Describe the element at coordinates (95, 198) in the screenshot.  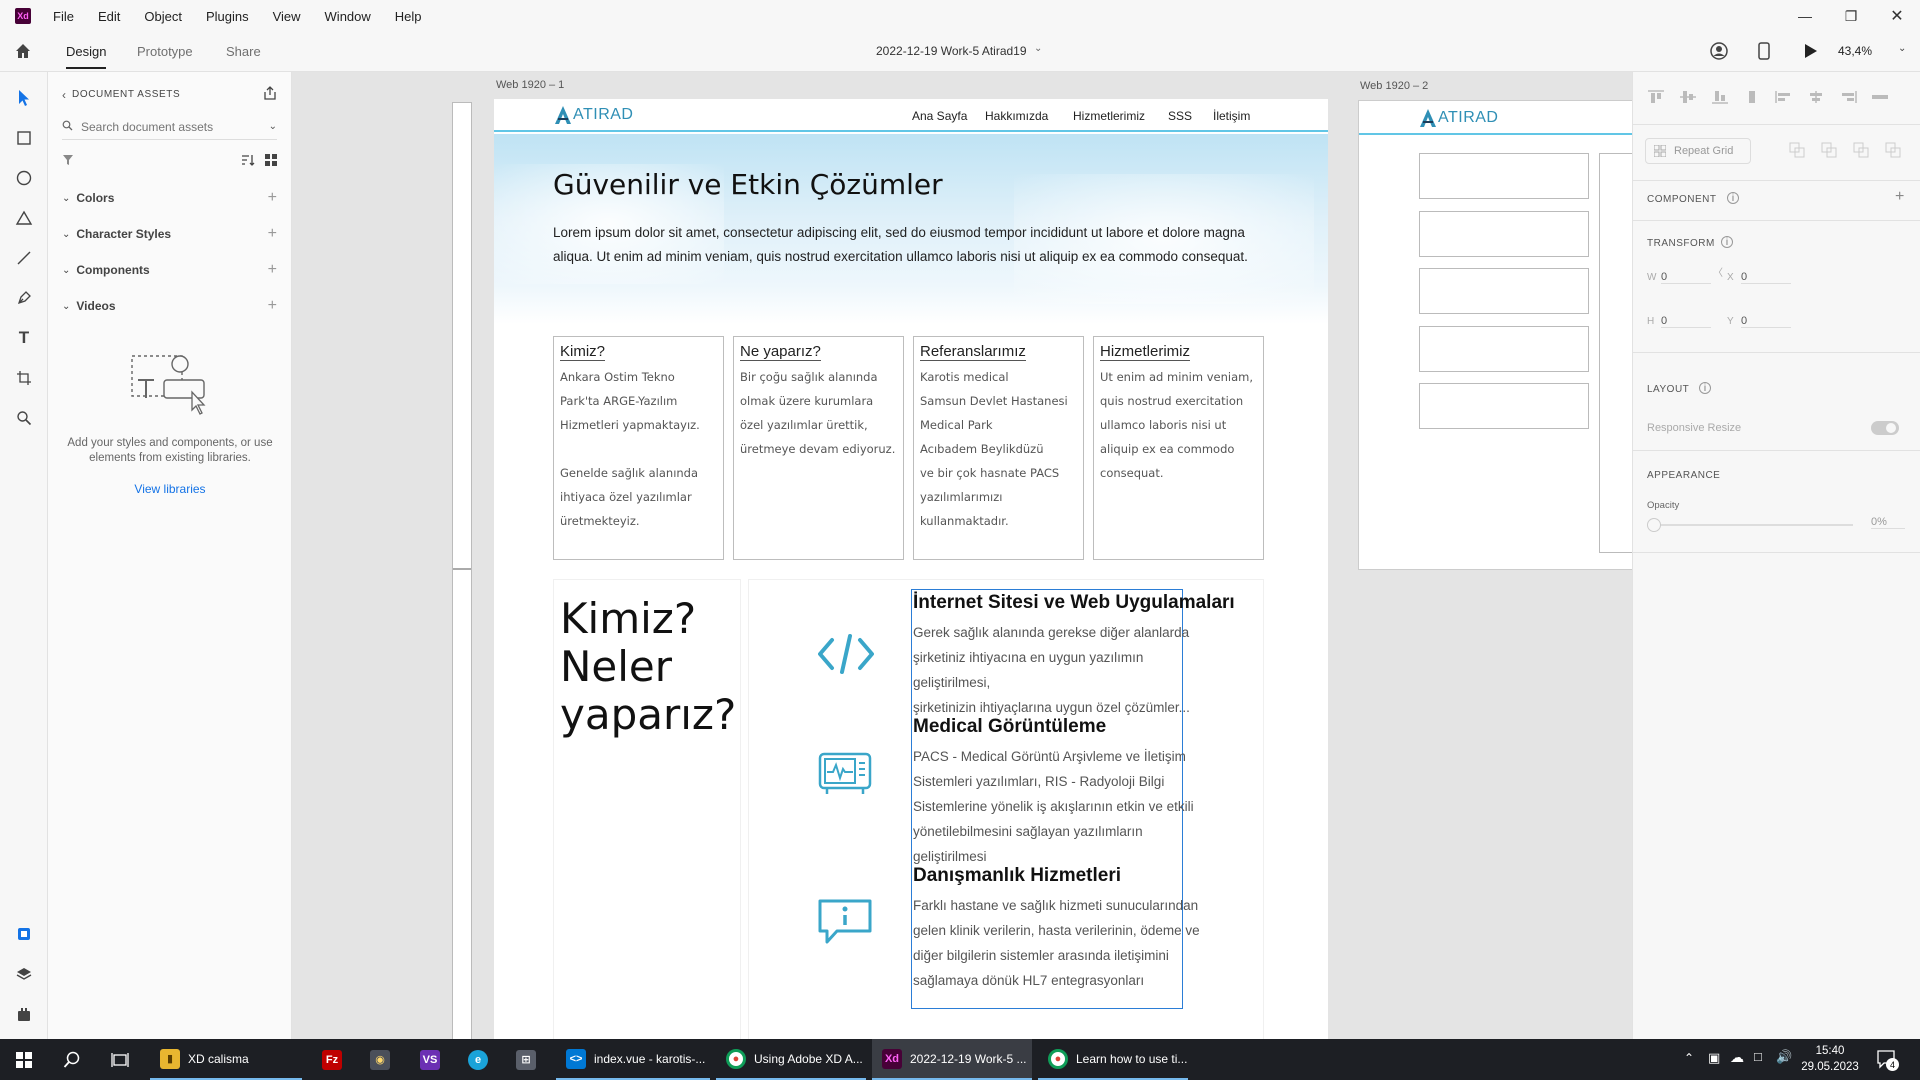
I see `section-colors: Colors` at that location.